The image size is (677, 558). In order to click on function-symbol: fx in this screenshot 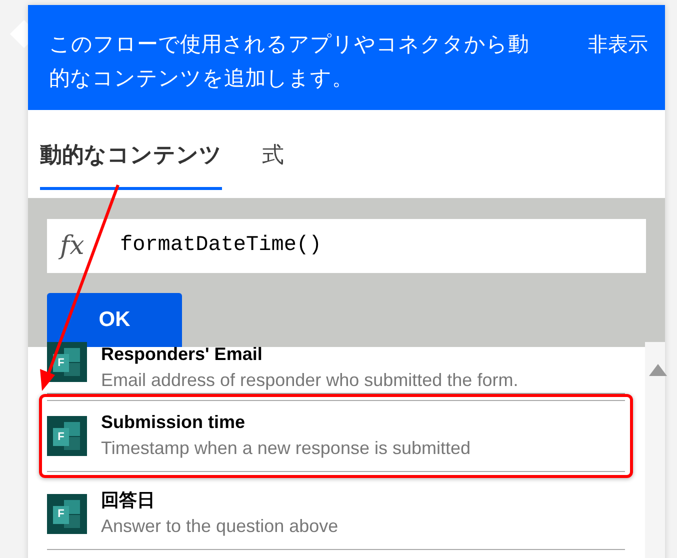, I will do `click(73, 246)`.